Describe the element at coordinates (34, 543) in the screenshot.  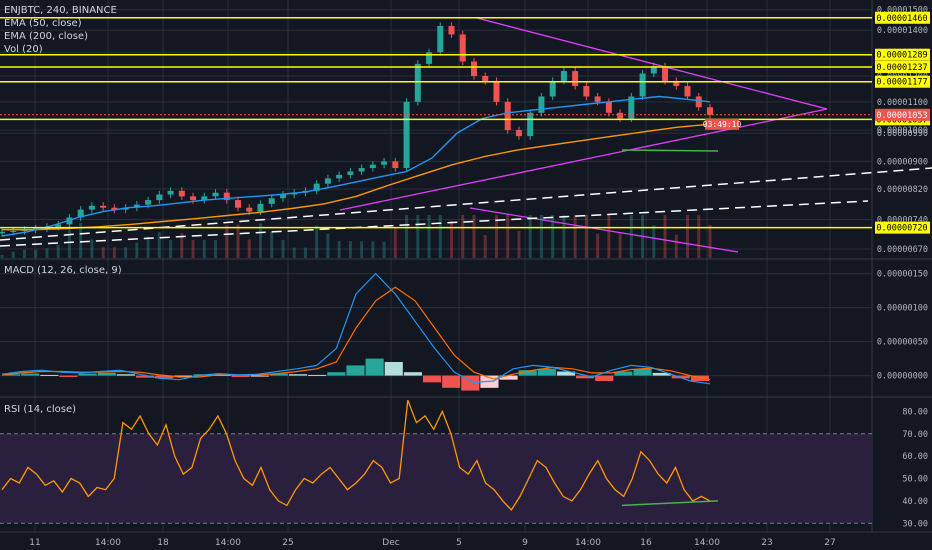
I see `x-tick-label: 11` at that location.